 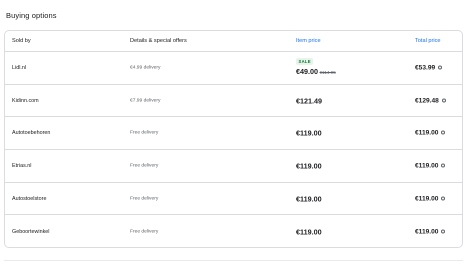 I want to click on delivery-details: €7.99 delivery, so click(x=145, y=101).